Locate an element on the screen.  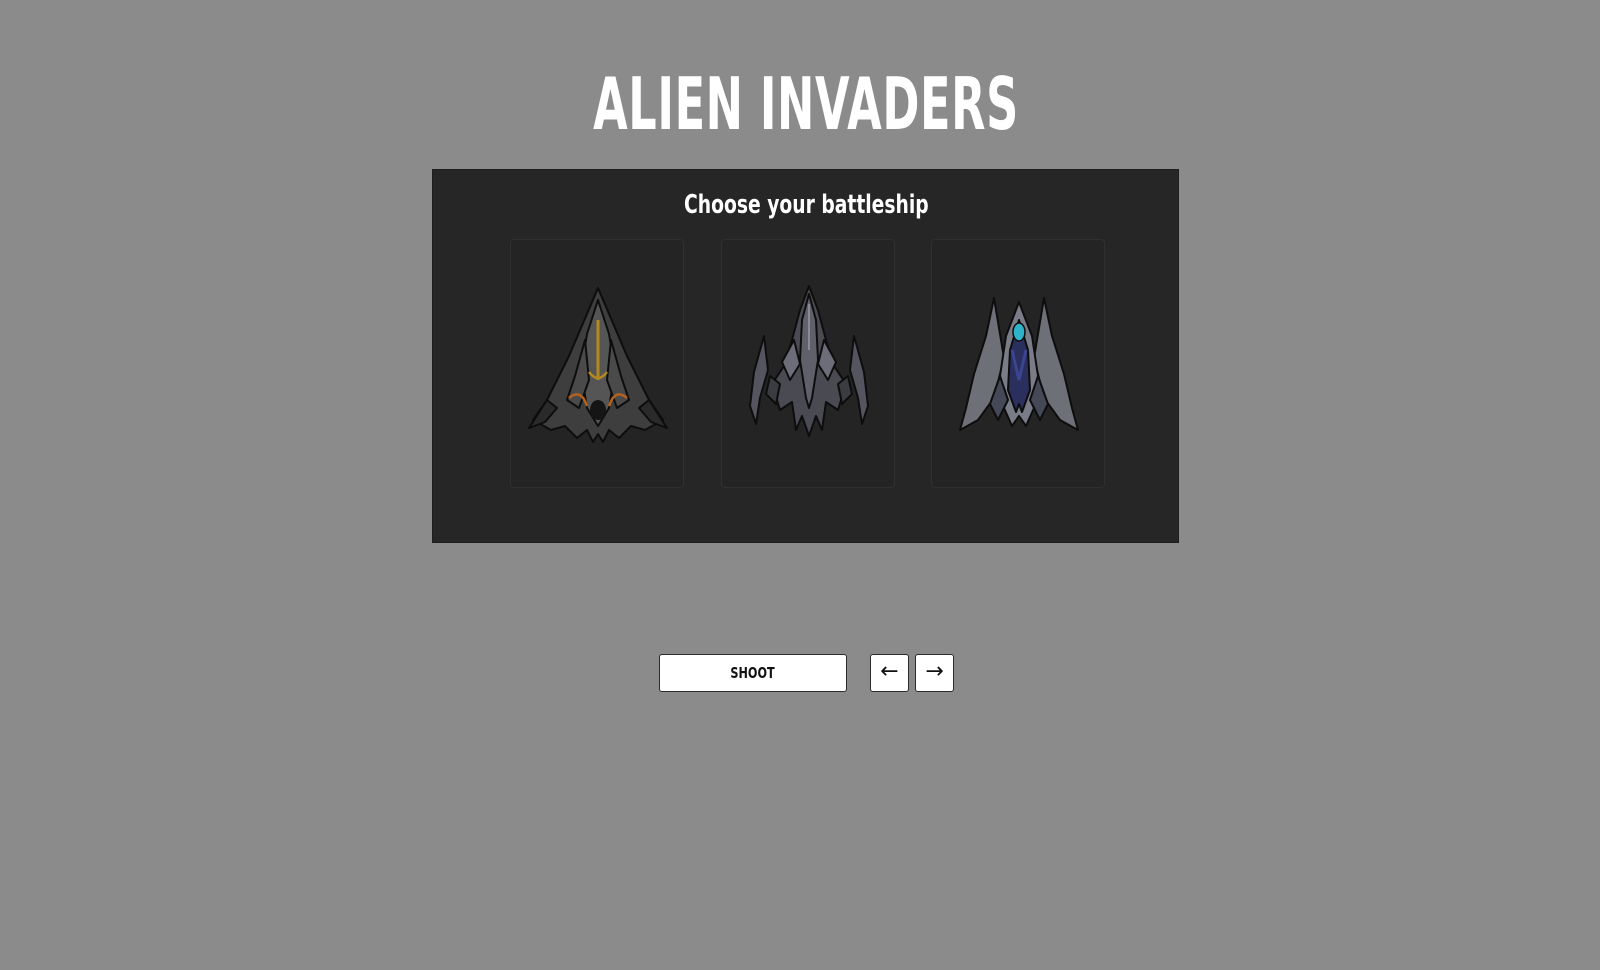
game-title: ALIEN INVADERS is located at coordinates (806, 104).